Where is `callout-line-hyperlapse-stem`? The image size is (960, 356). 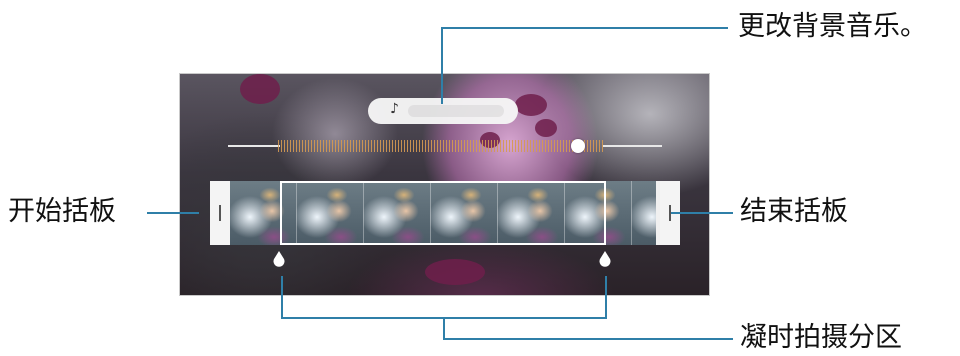 callout-line-hyperlapse-stem is located at coordinates (444, 328).